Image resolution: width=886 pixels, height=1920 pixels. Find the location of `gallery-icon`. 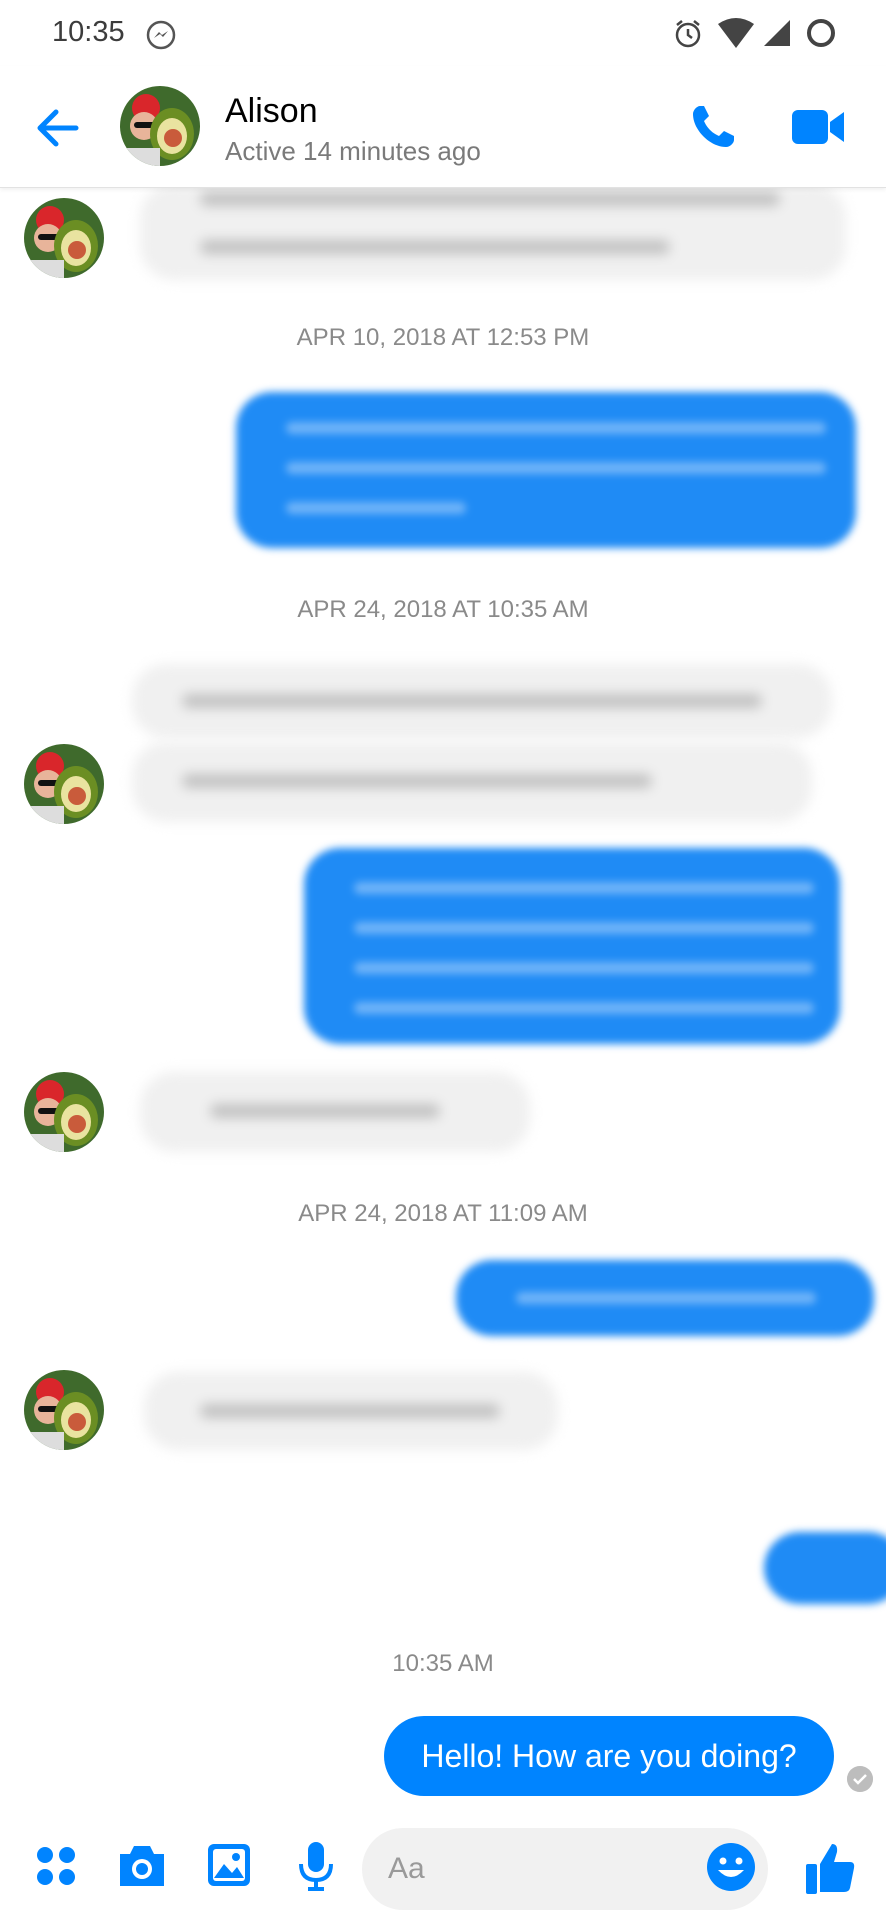

gallery-icon is located at coordinates (229, 1865).